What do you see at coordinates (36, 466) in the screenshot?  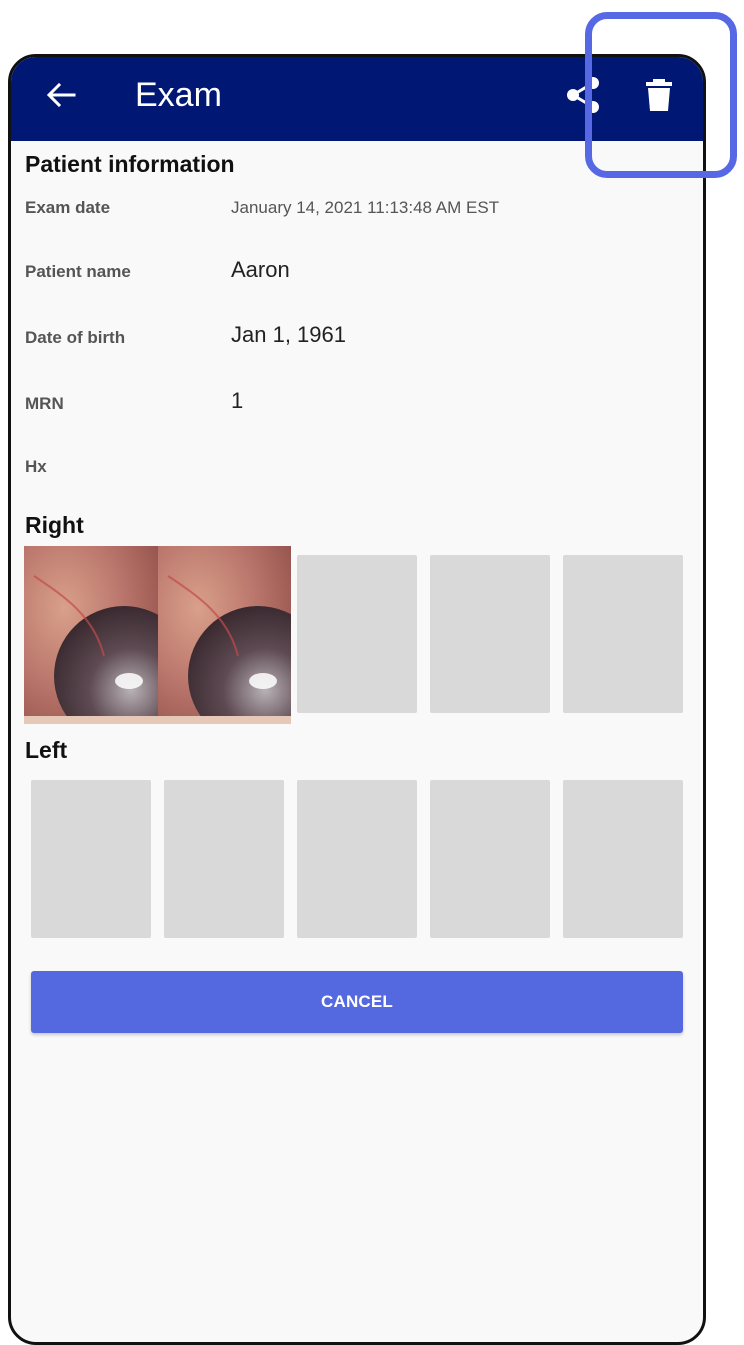 I see `hx-label: Hx` at bounding box center [36, 466].